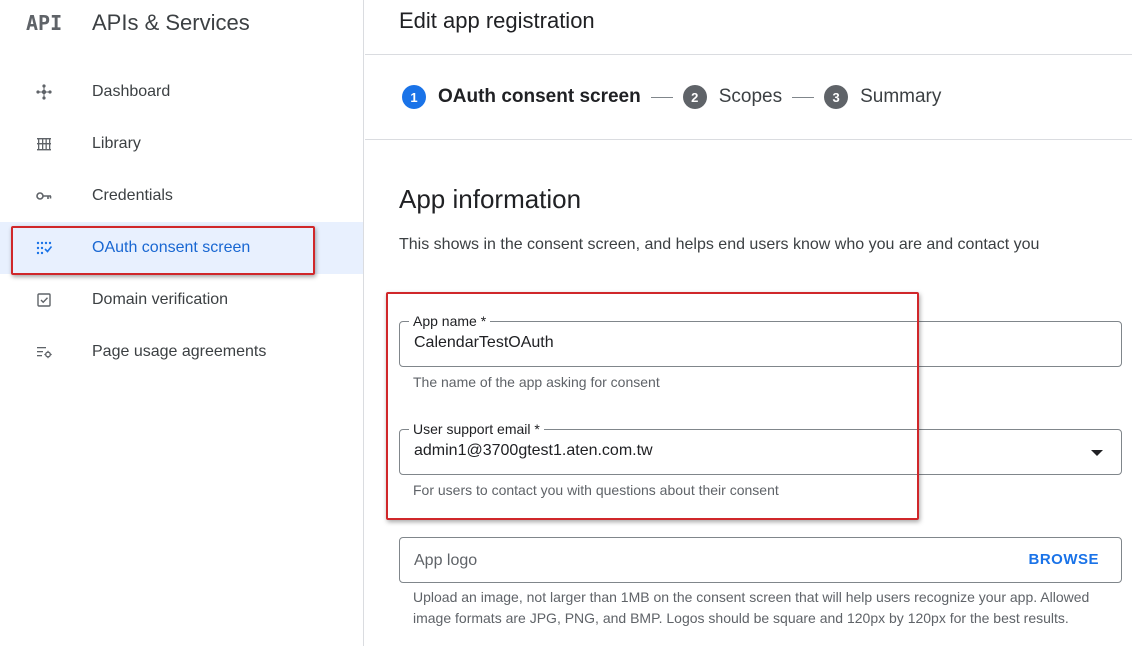 The height and width of the screenshot is (646, 1132). I want to click on dashboard-icon, so click(44, 92).